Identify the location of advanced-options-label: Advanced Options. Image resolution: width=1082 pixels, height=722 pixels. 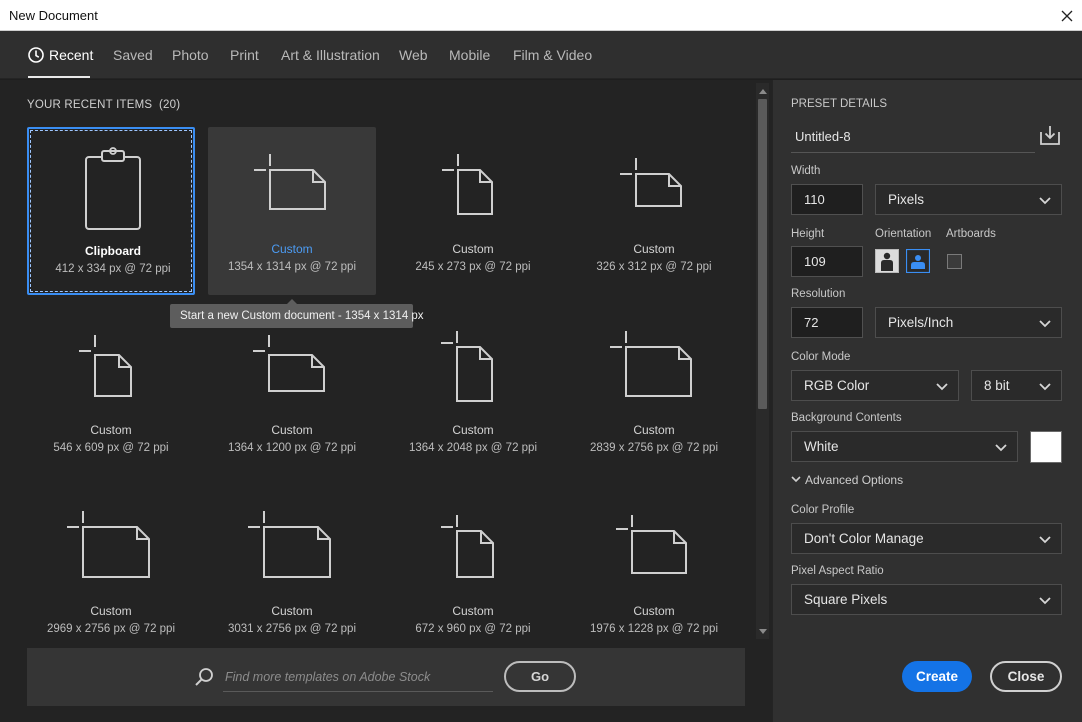
(854, 480).